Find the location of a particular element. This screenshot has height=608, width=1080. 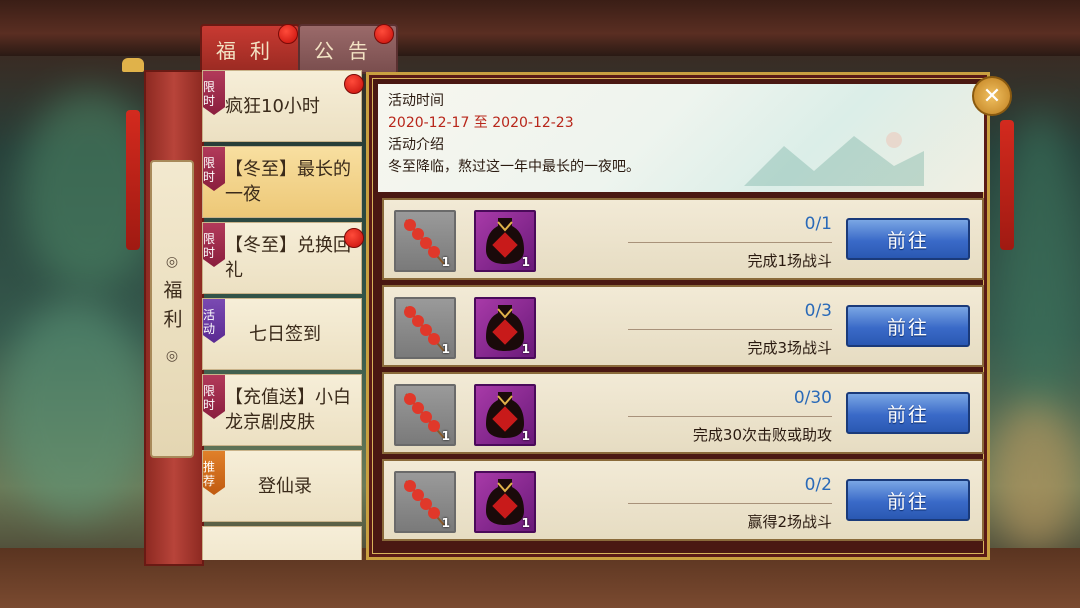

badge-activity: 活动 is located at coordinates (214, 321).